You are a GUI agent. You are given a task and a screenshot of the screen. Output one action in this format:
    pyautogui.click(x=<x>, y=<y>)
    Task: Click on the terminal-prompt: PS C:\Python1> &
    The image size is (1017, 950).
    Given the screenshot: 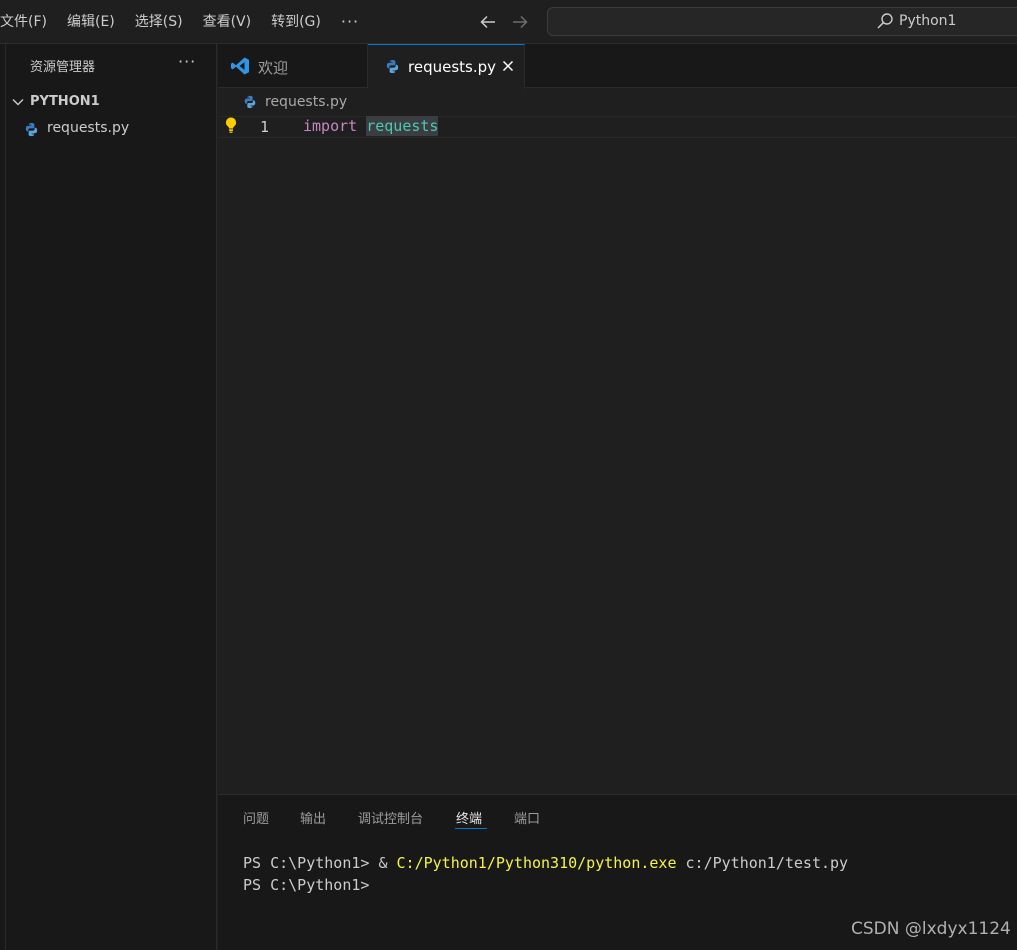 What is the action you would take?
    pyautogui.click(x=320, y=863)
    